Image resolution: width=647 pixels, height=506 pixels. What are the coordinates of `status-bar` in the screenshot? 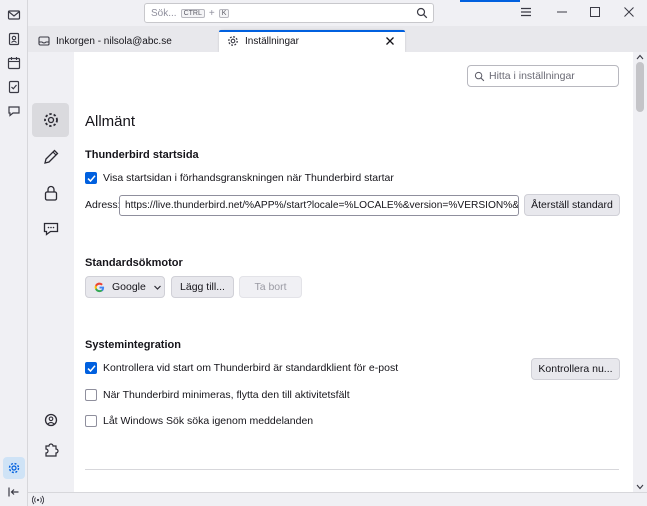 It's located at (337, 499).